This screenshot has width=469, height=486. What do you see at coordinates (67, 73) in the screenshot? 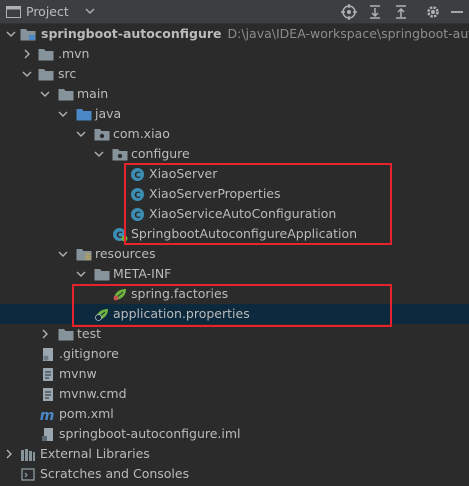
I see `tree-item-label: src` at bounding box center [67, 73].